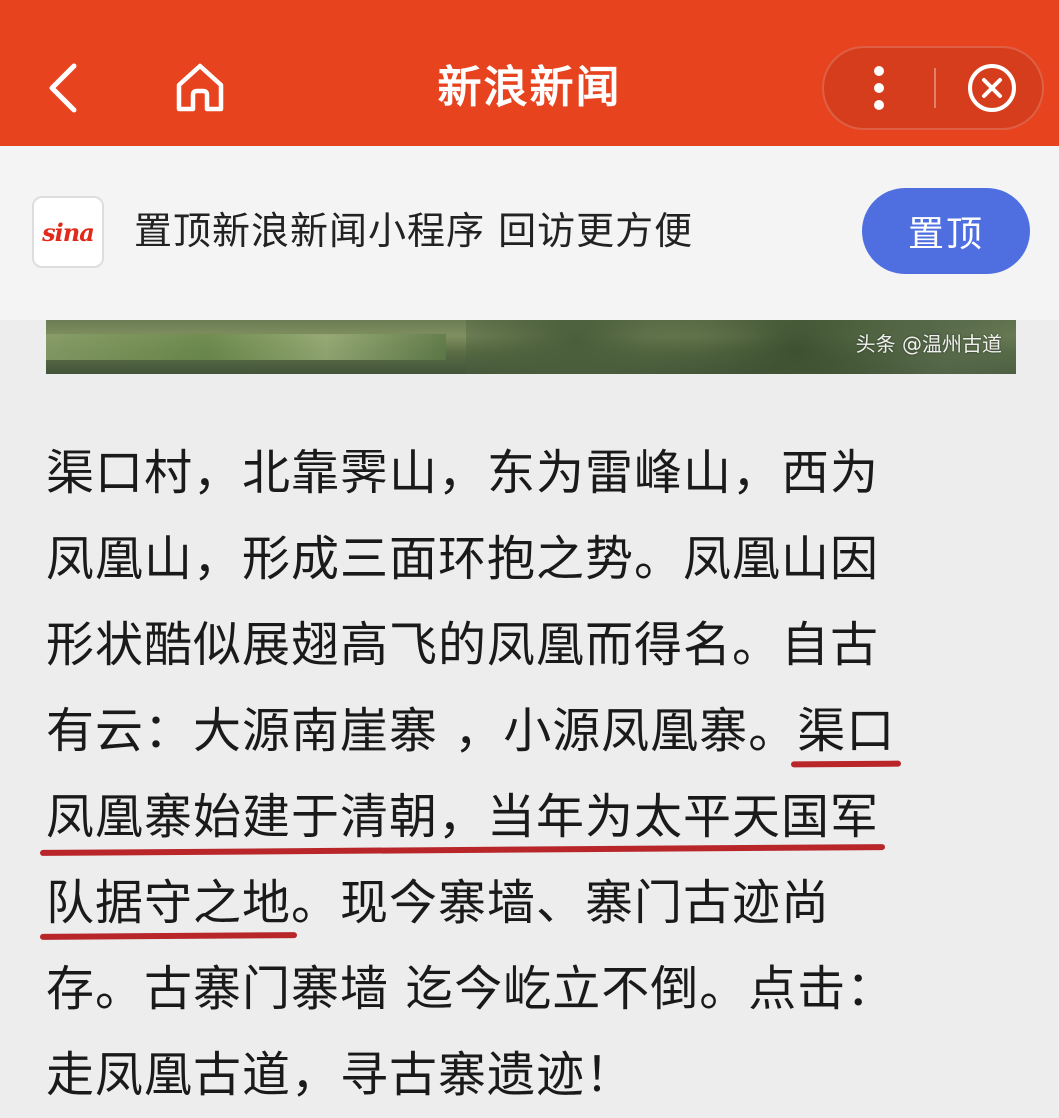  I want to click on chevron-left-icon, so click(63, 88).